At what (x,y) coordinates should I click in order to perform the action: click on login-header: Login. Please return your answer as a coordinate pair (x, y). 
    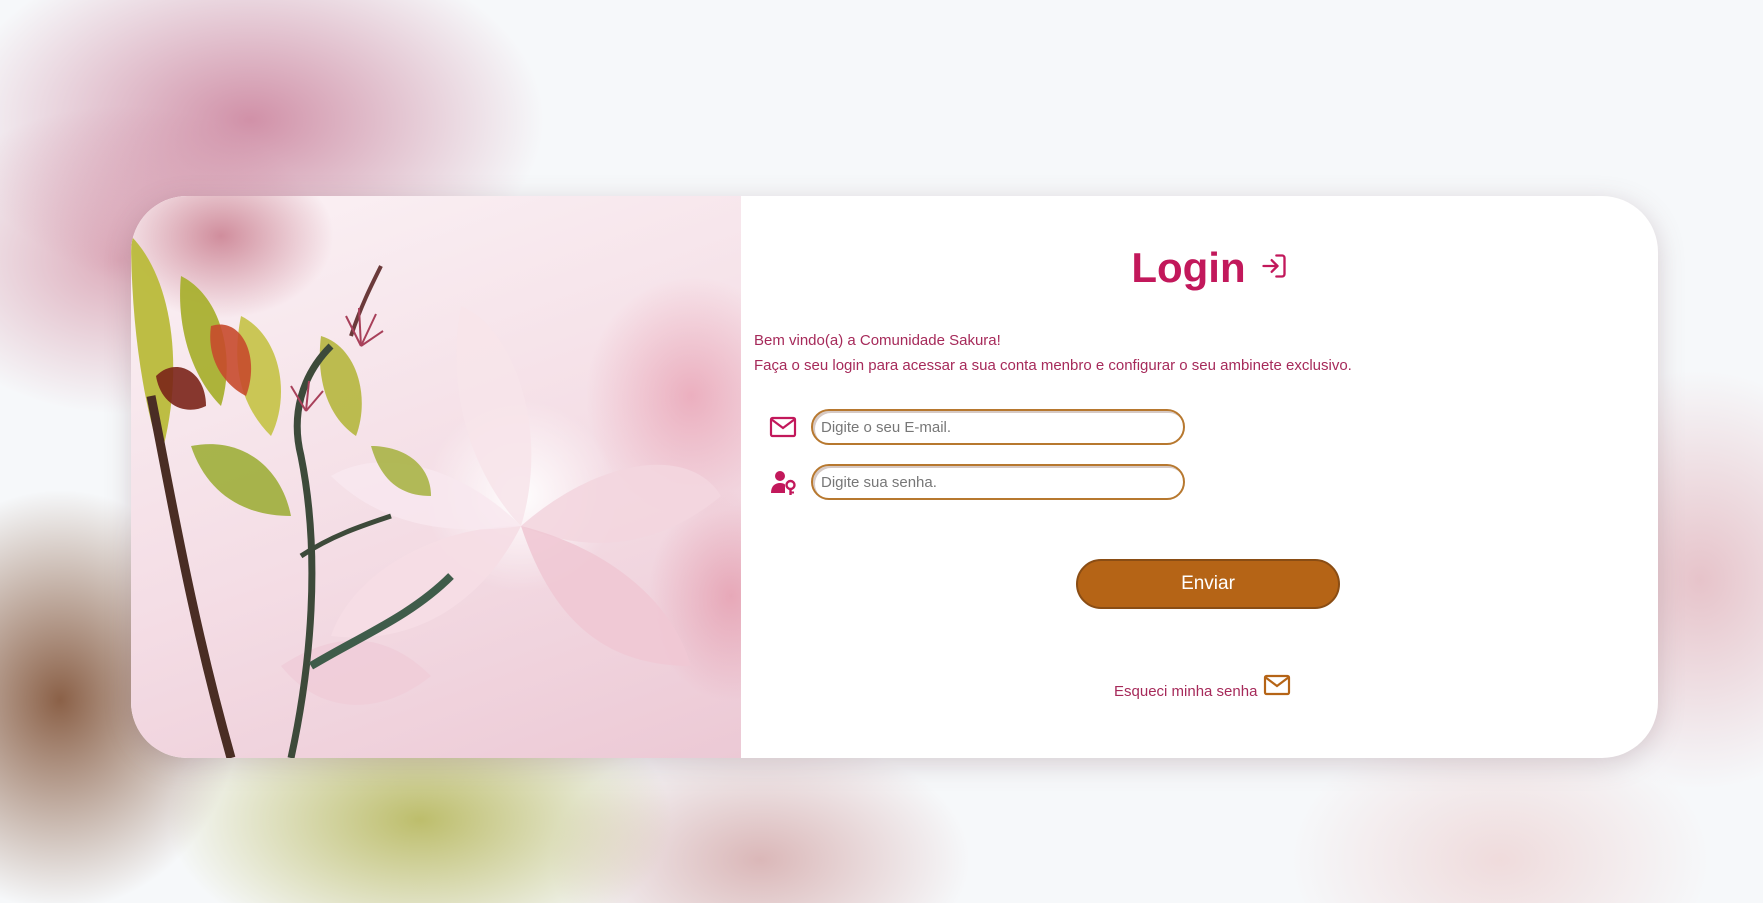
    Looking at the image, I should click on (1199, 268).